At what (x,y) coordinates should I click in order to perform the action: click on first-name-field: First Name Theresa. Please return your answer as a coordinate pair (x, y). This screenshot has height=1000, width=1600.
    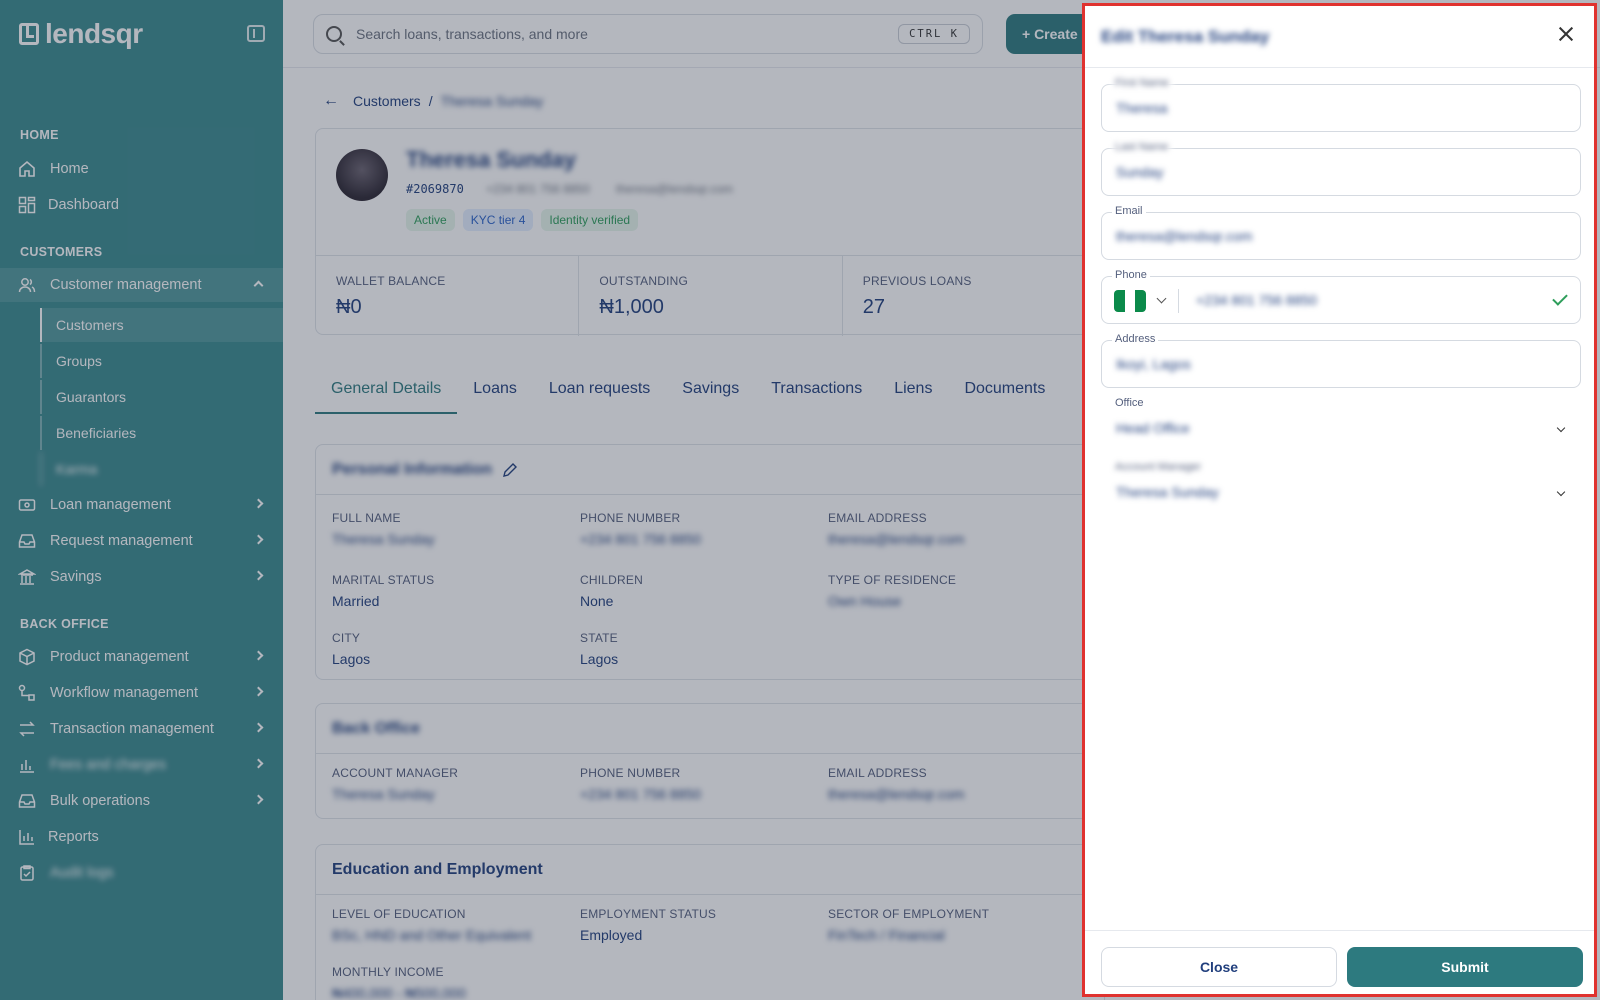
    Looking at the image, I should click on (1341, 104).